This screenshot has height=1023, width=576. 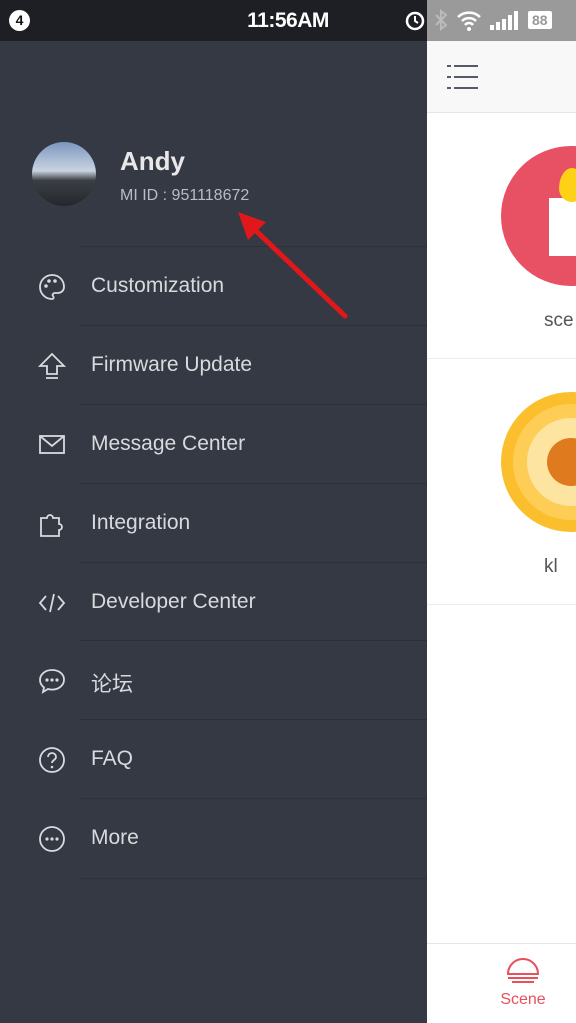 I want to click on bluetooth-icon, so click(x=441, y=20).